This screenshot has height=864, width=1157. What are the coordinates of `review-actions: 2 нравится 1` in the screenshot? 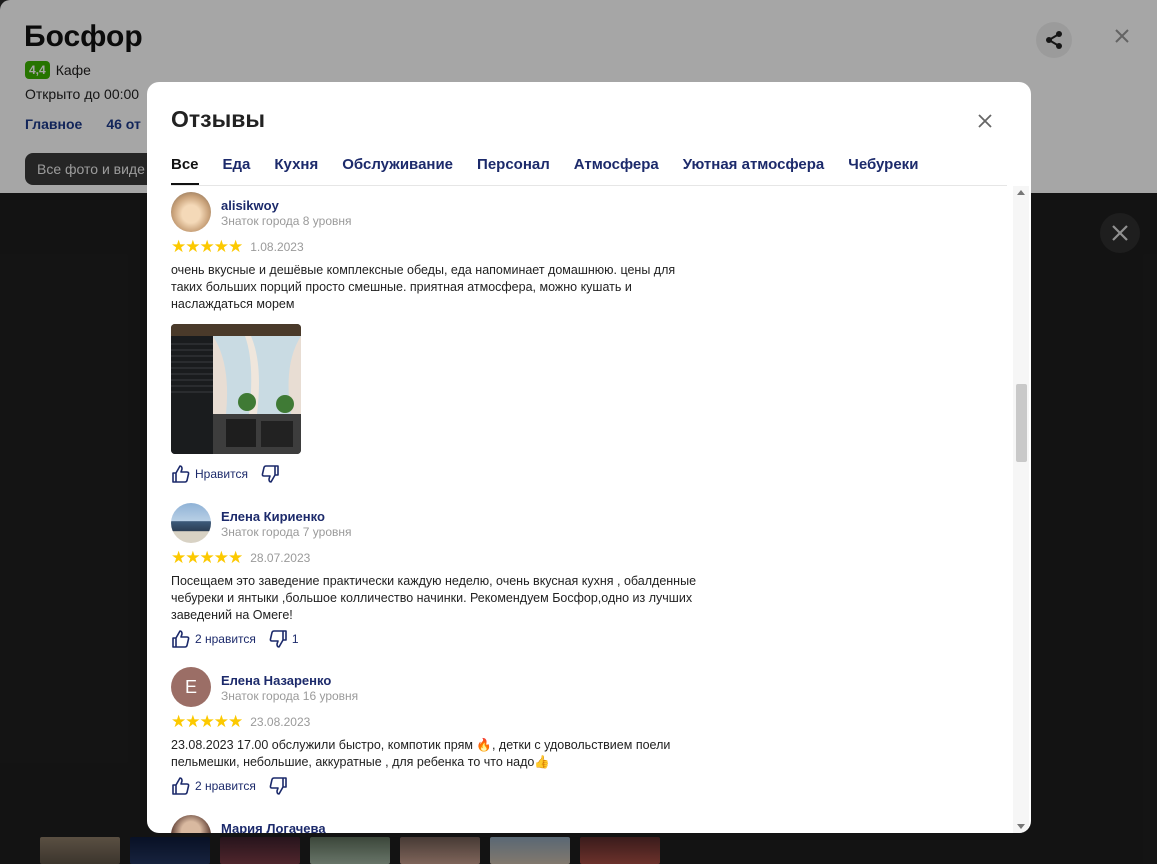 It's located at (235, 639).